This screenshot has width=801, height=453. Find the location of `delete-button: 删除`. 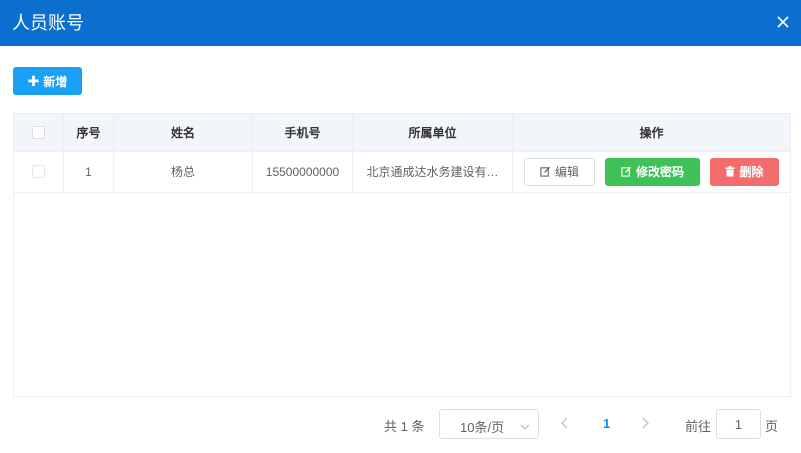

delete-button: 删除 is located at coordinates (744, 171).